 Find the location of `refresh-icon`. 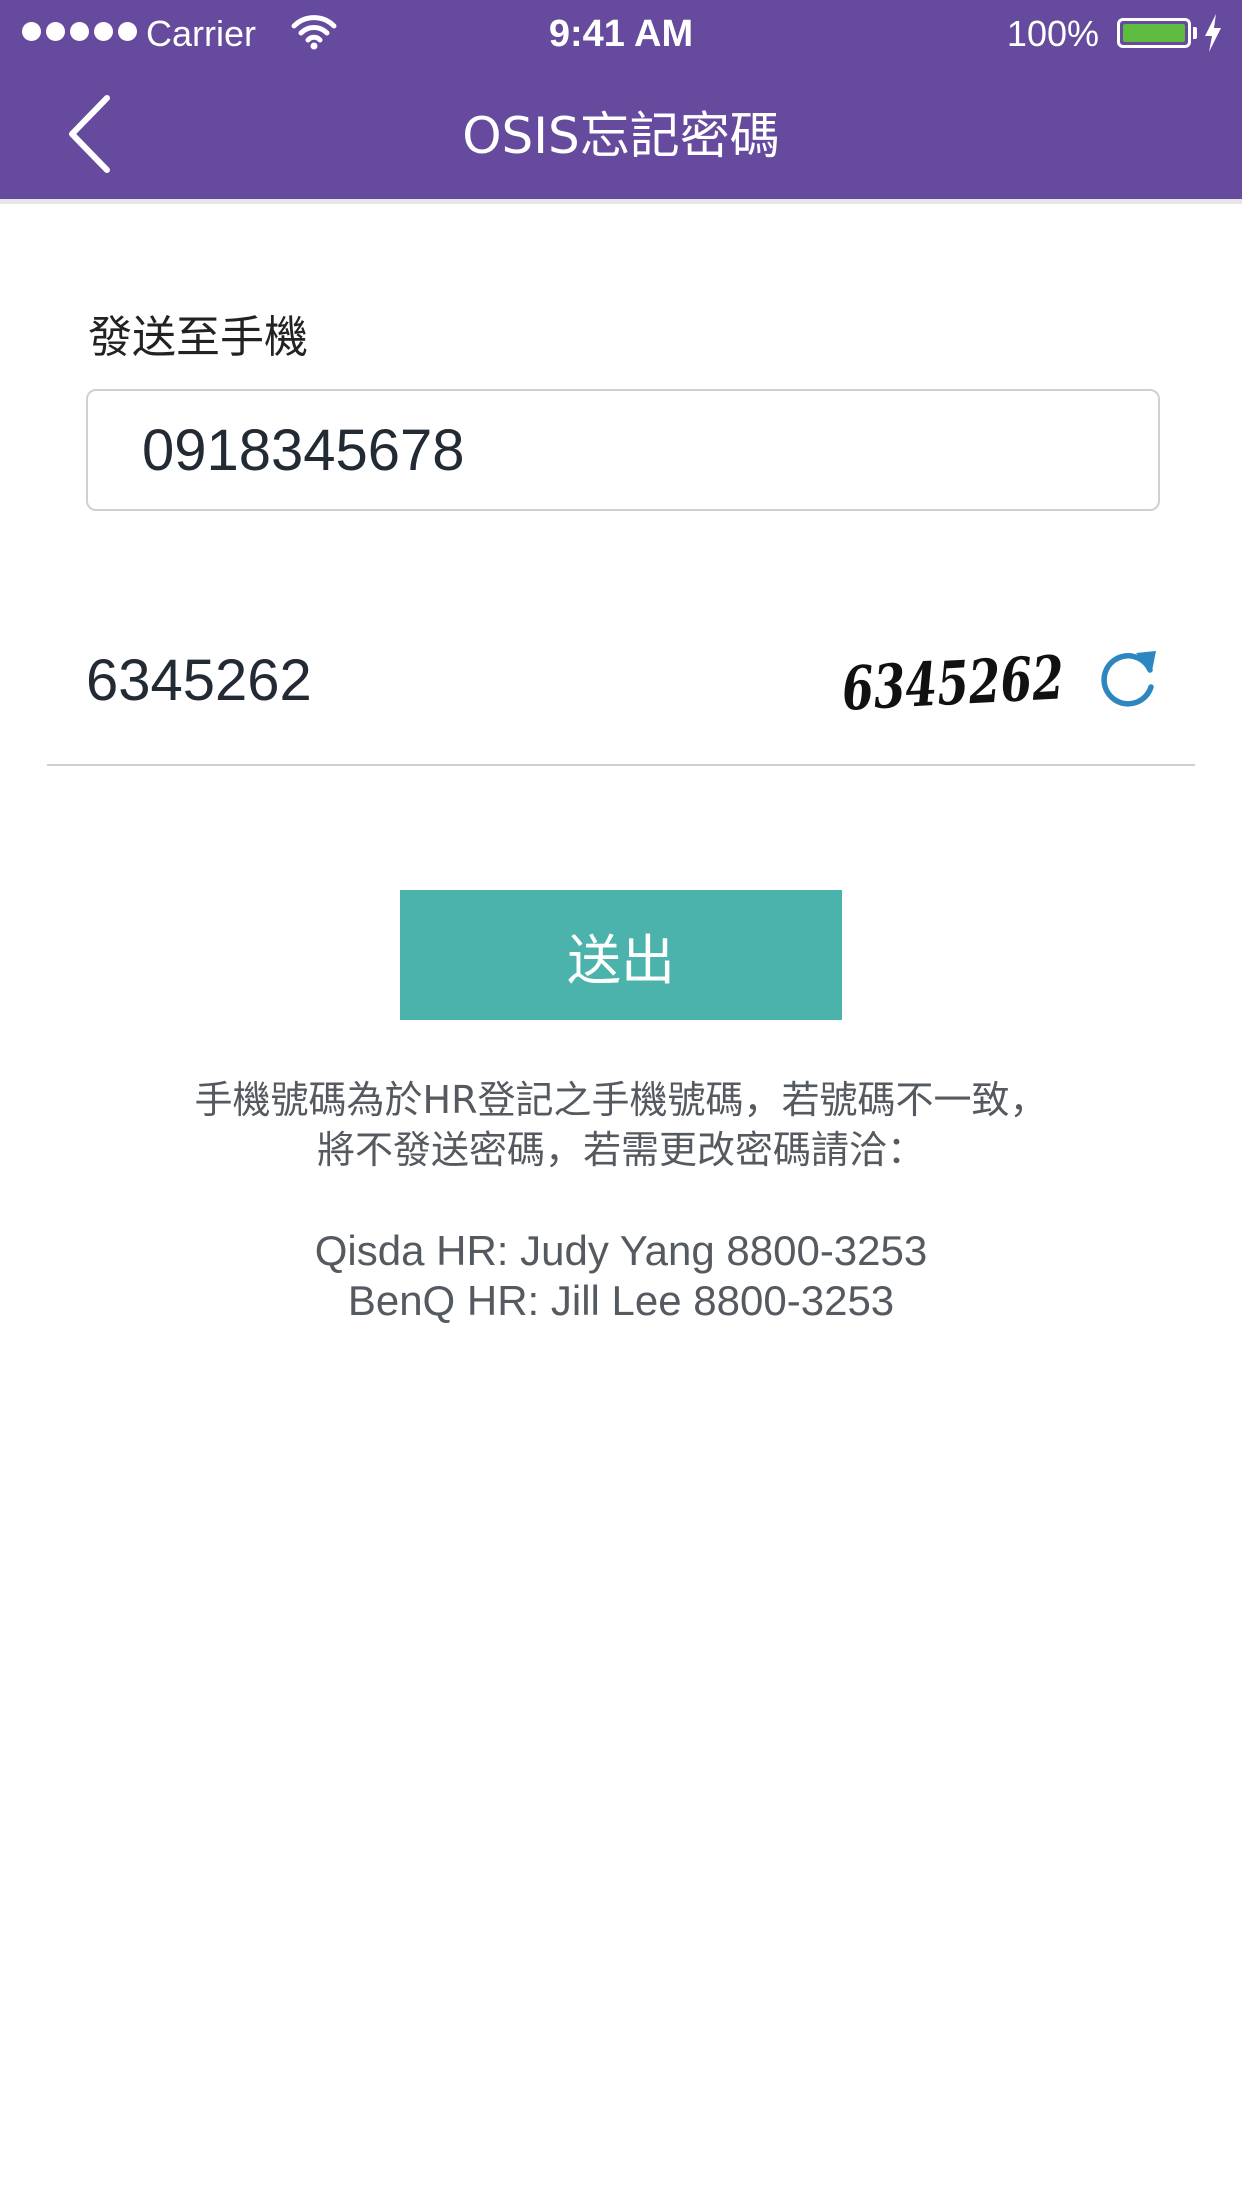

refresh-icon is located at coordinates (1128, 679).